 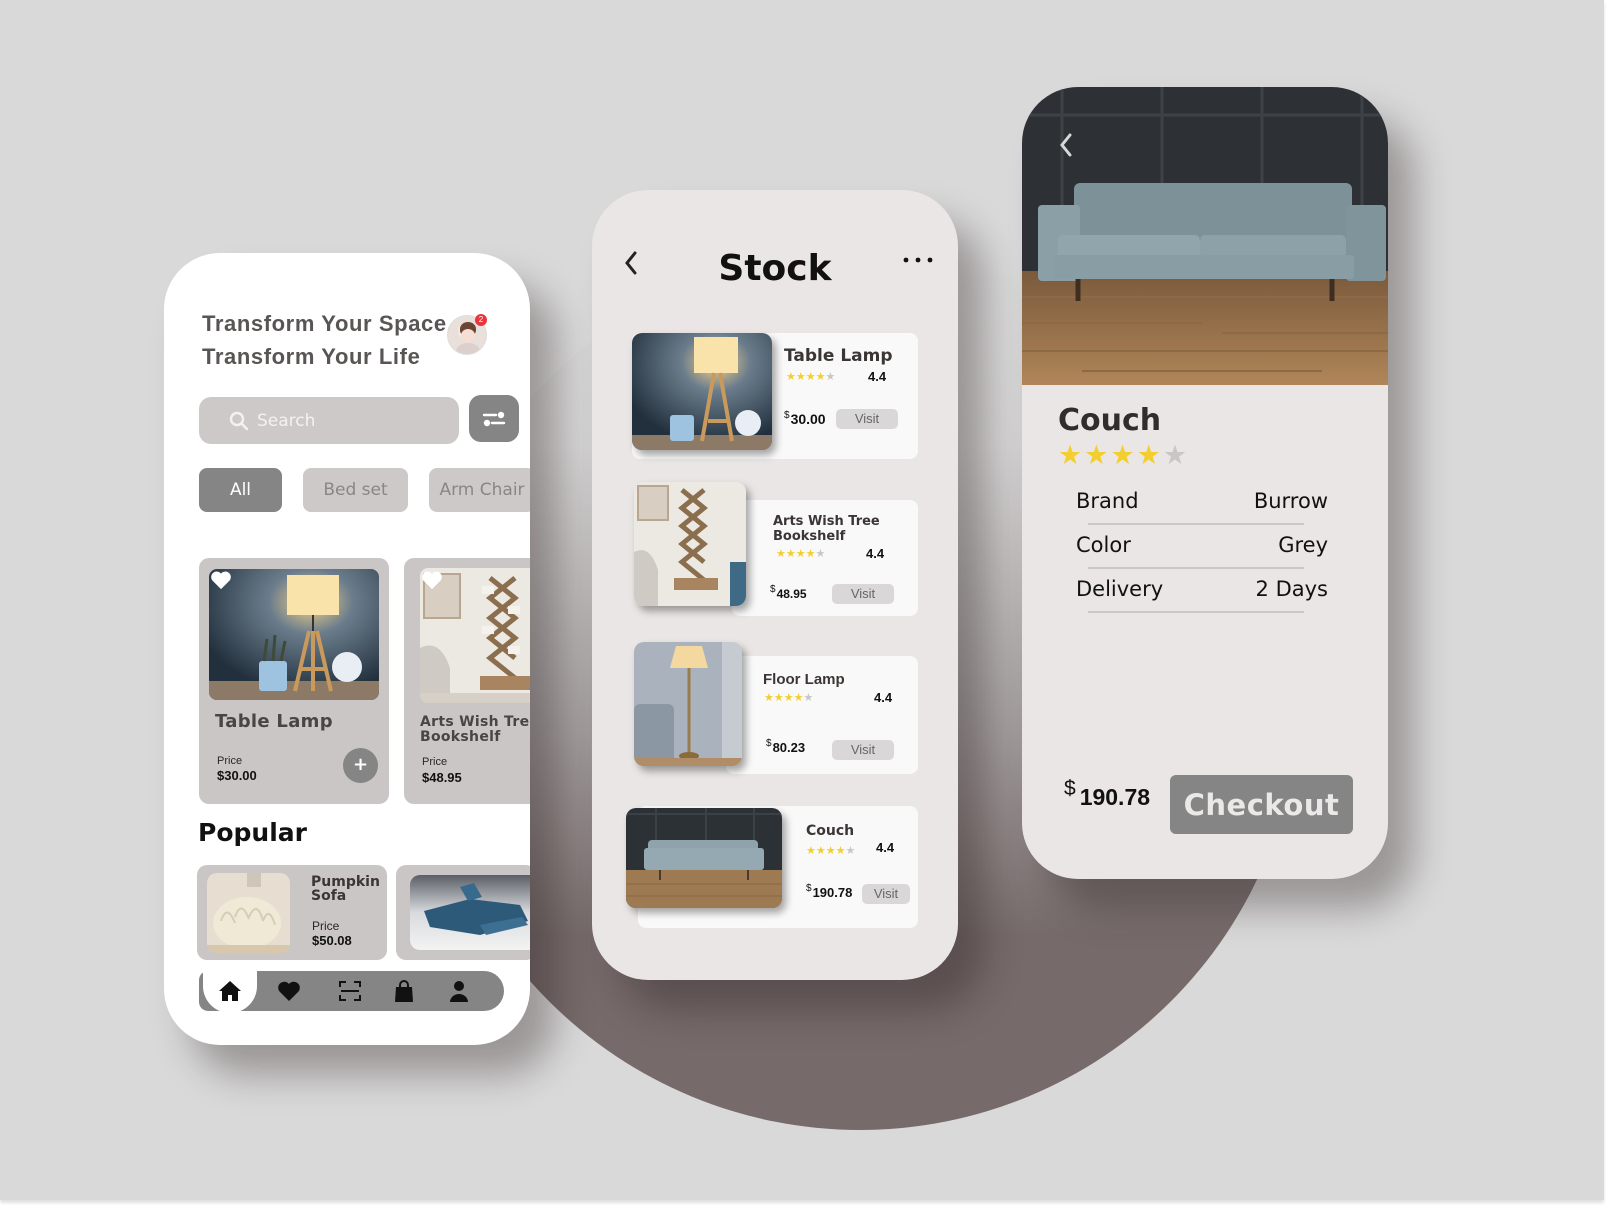 What do you see at coordinates (1107, 501) in the screenshot?
I see `spec-label: Brand` at bounding box center [1107, 501].